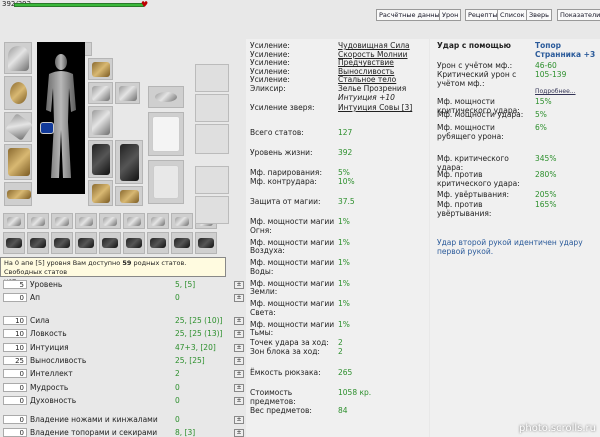 This screenshot has height=437, width=600. What do you see at coordinates (366, 97) in the screenshot?
I see `elixir-effect: Интуиция +10` at bounding box center [366, 97].